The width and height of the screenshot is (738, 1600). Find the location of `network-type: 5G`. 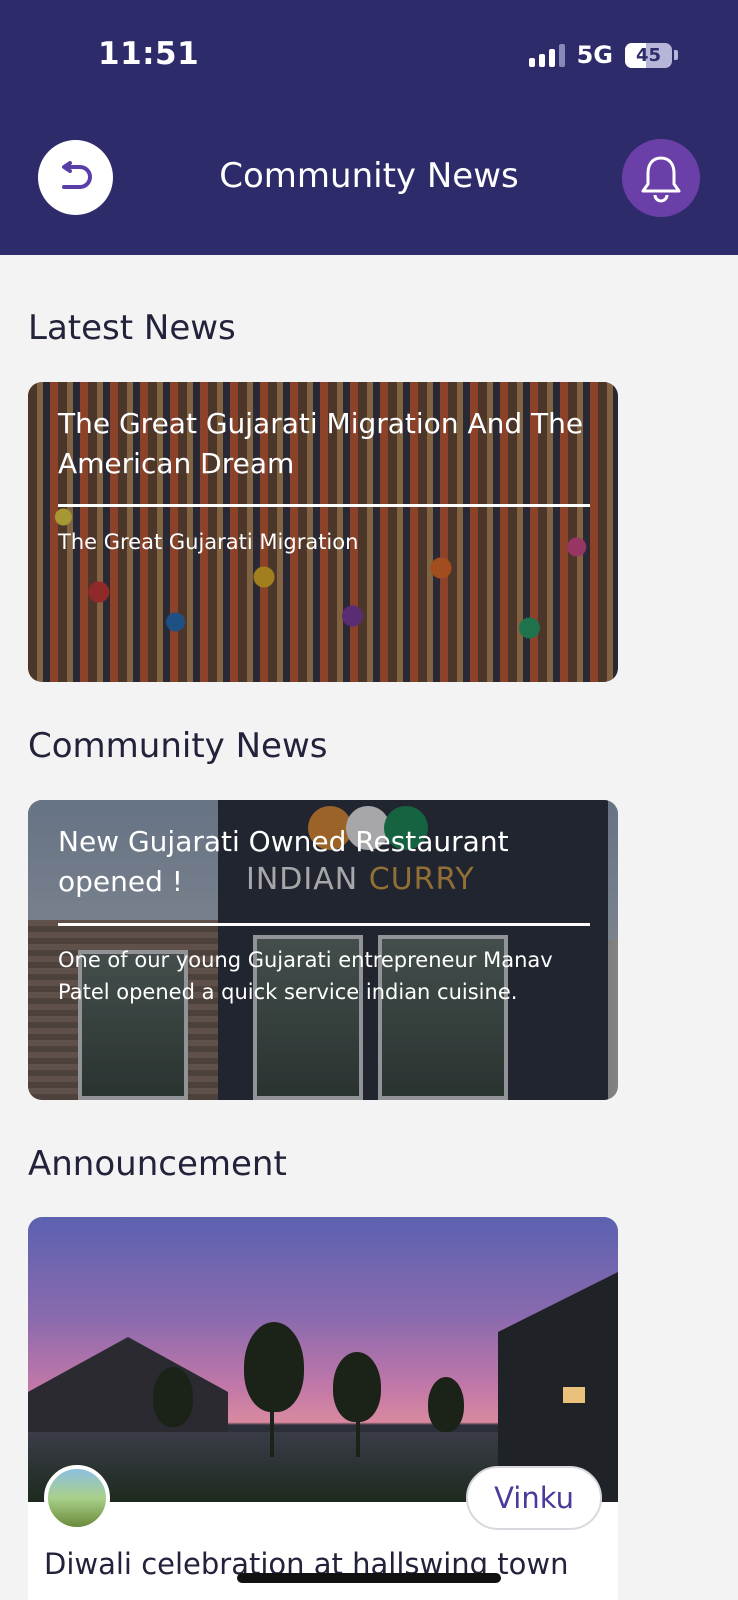

network-type: 5G is located at coordinates (594, 55).